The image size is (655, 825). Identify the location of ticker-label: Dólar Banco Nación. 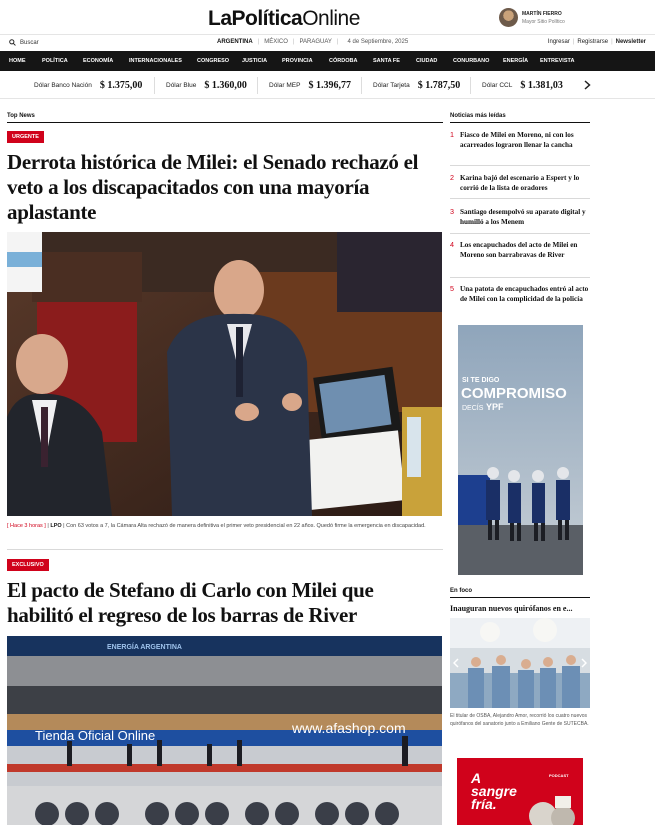
(63, 85).